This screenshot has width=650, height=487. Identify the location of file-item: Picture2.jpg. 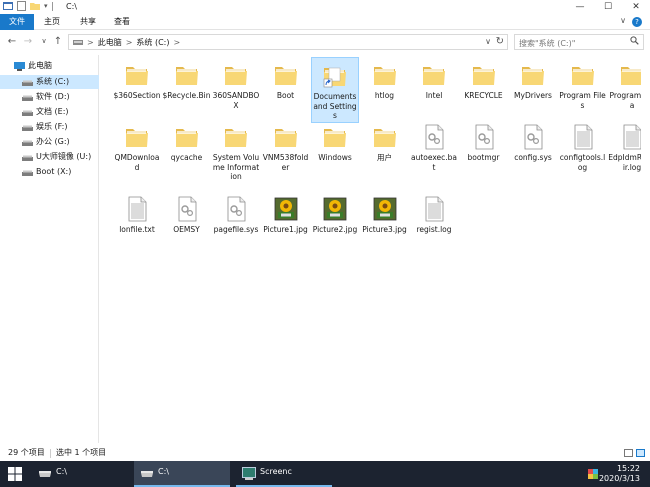
(335, 224).